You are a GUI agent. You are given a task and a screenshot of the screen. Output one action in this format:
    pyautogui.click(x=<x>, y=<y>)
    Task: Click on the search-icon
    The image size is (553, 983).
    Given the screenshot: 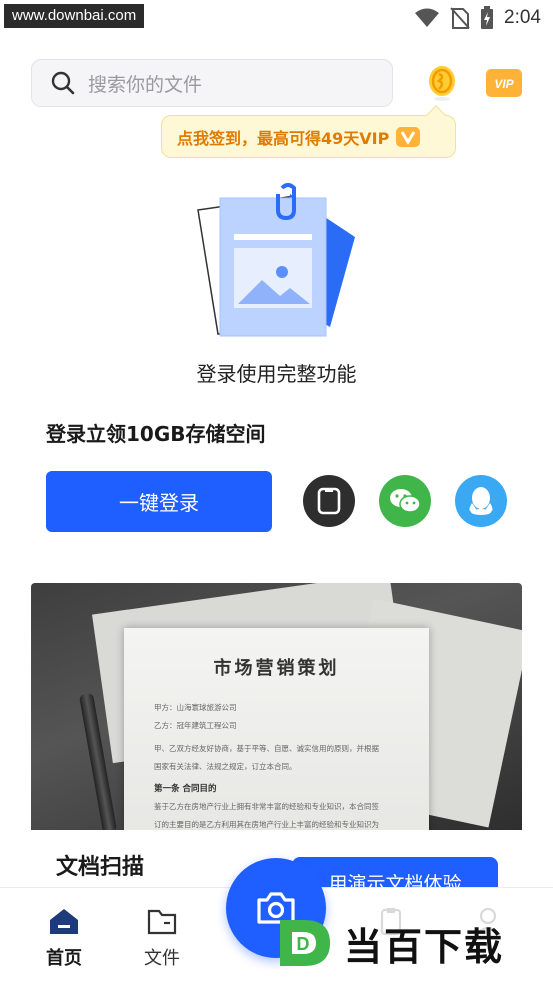 What is the action you would take?
    pyautogui.click(x=63, y=83)
    